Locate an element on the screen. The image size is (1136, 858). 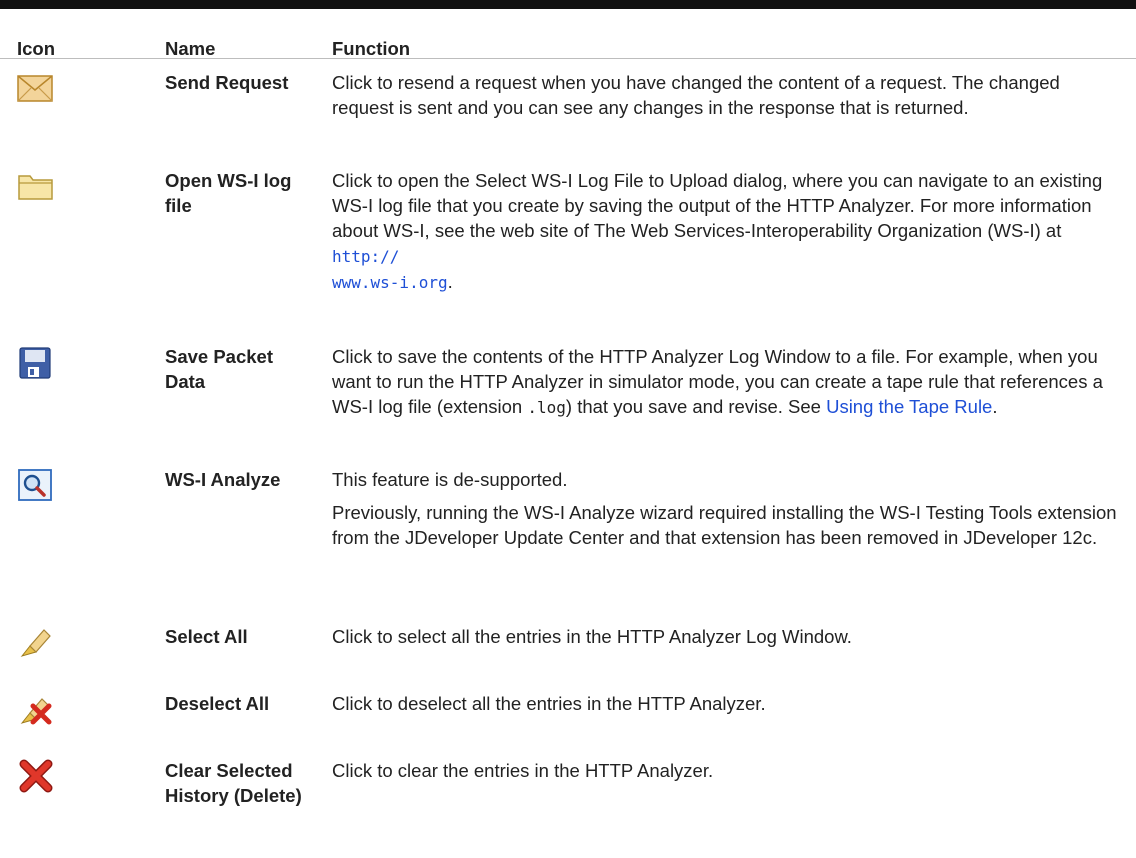
ws-i-link: http://www.ws-i.org is located at coordinates (390, 269).